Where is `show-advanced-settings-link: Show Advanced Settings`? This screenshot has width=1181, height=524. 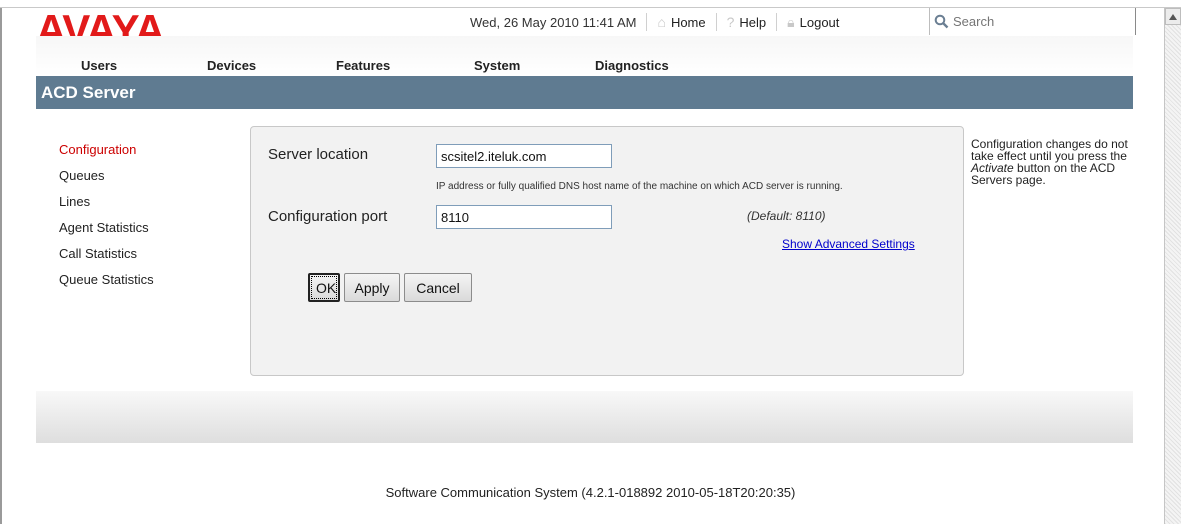
show-advanced-settings-link: Show Advanced Settings is located at coordinates (848, 244).